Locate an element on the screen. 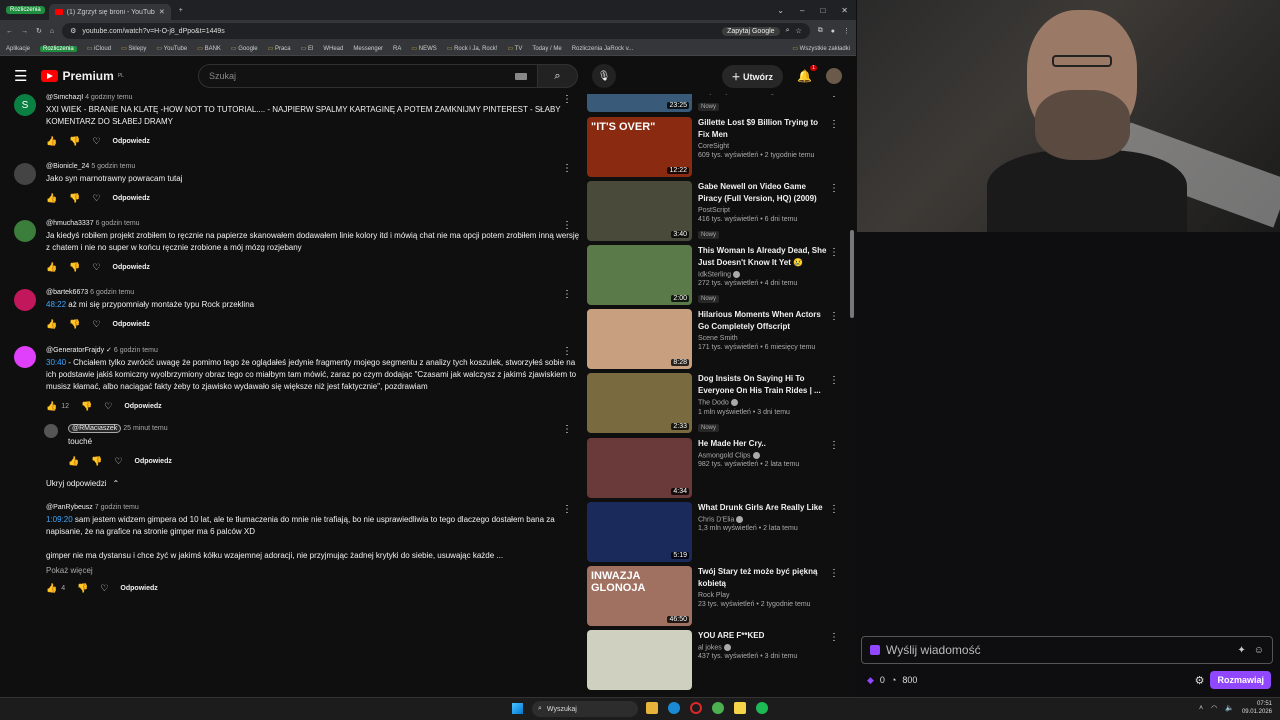  comment-time: 25 minut temu is located at coordinates (145, 428).